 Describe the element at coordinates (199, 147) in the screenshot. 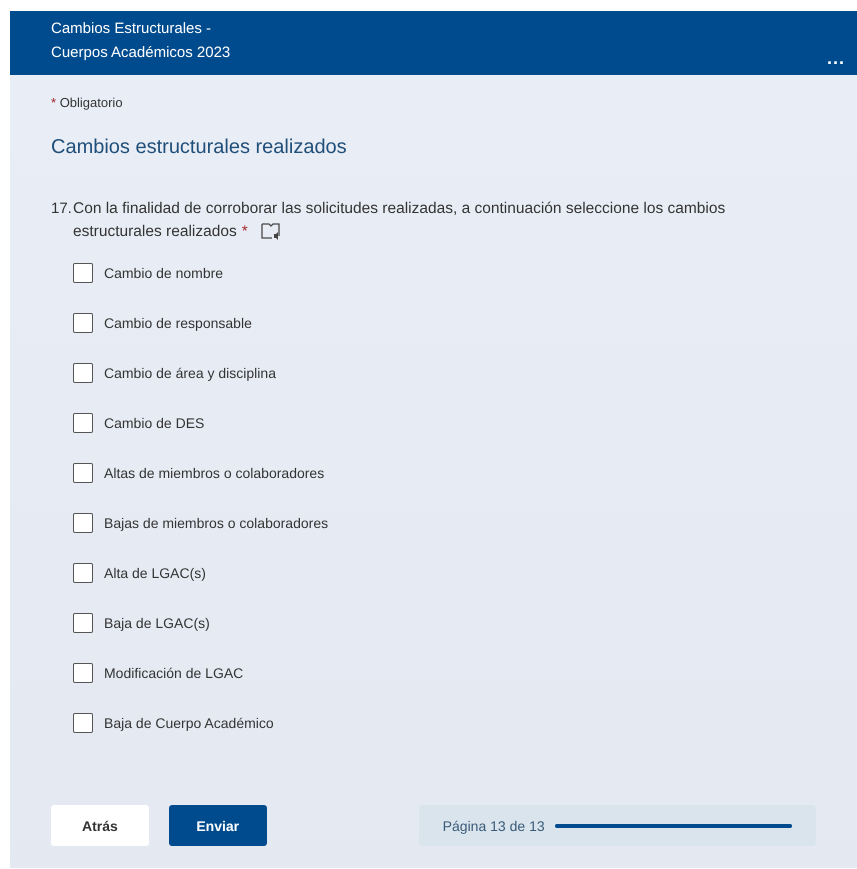

I see `section-title: Cambios estructurales realizados` at that location.